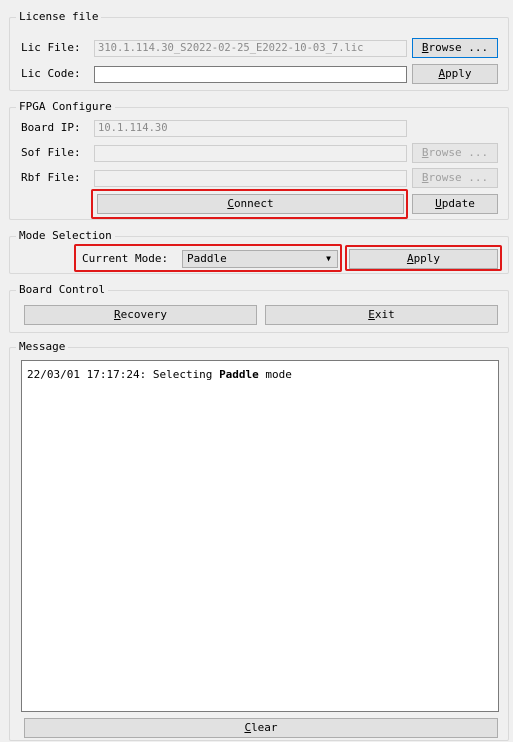  I want to click on mode-apply-button: Apply, so click(423, 259).